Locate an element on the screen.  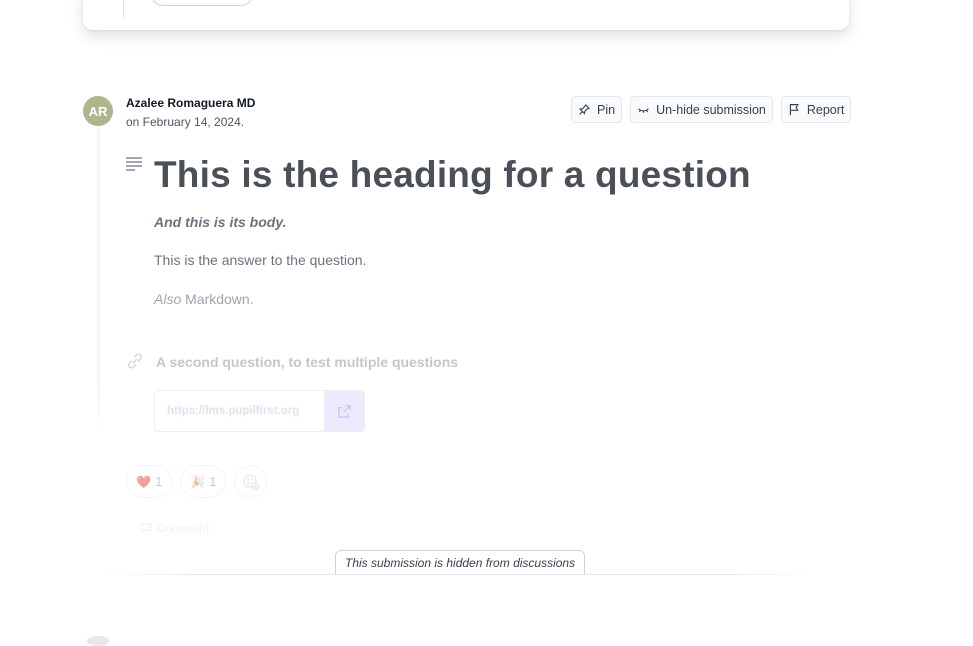
reaction-party: 🎉 1 is located at coordinates (203, 481).